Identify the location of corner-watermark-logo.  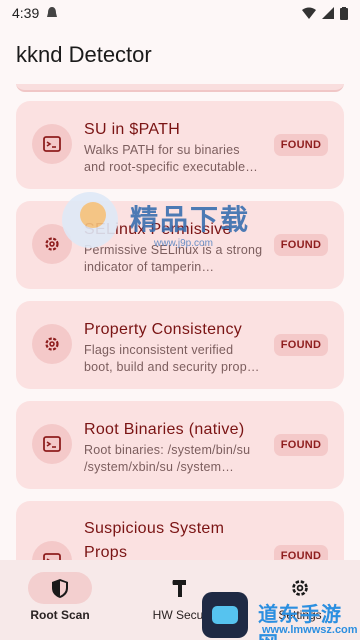
(225, 615).